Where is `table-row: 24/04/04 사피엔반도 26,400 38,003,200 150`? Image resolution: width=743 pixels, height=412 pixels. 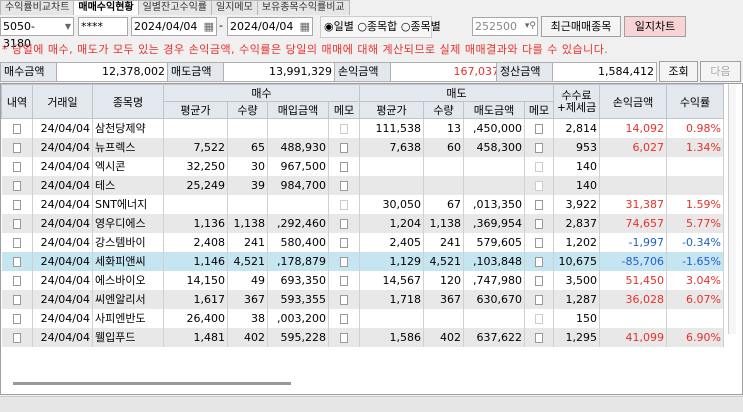
table-row: 24/04/04 사피엔반도 26,400 38,003,200 150 is located at coordinates (362, 318).